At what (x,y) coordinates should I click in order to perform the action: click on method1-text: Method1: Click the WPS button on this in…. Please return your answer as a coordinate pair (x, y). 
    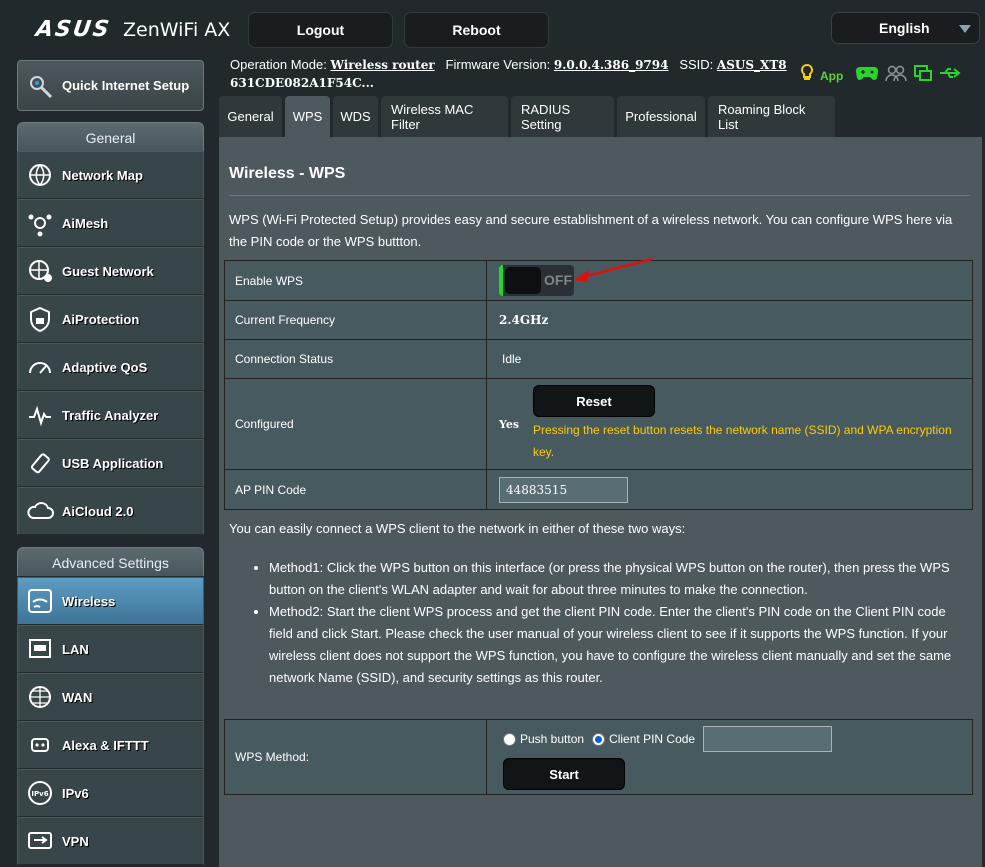
    Looking at the image, I should click on (619, 579).